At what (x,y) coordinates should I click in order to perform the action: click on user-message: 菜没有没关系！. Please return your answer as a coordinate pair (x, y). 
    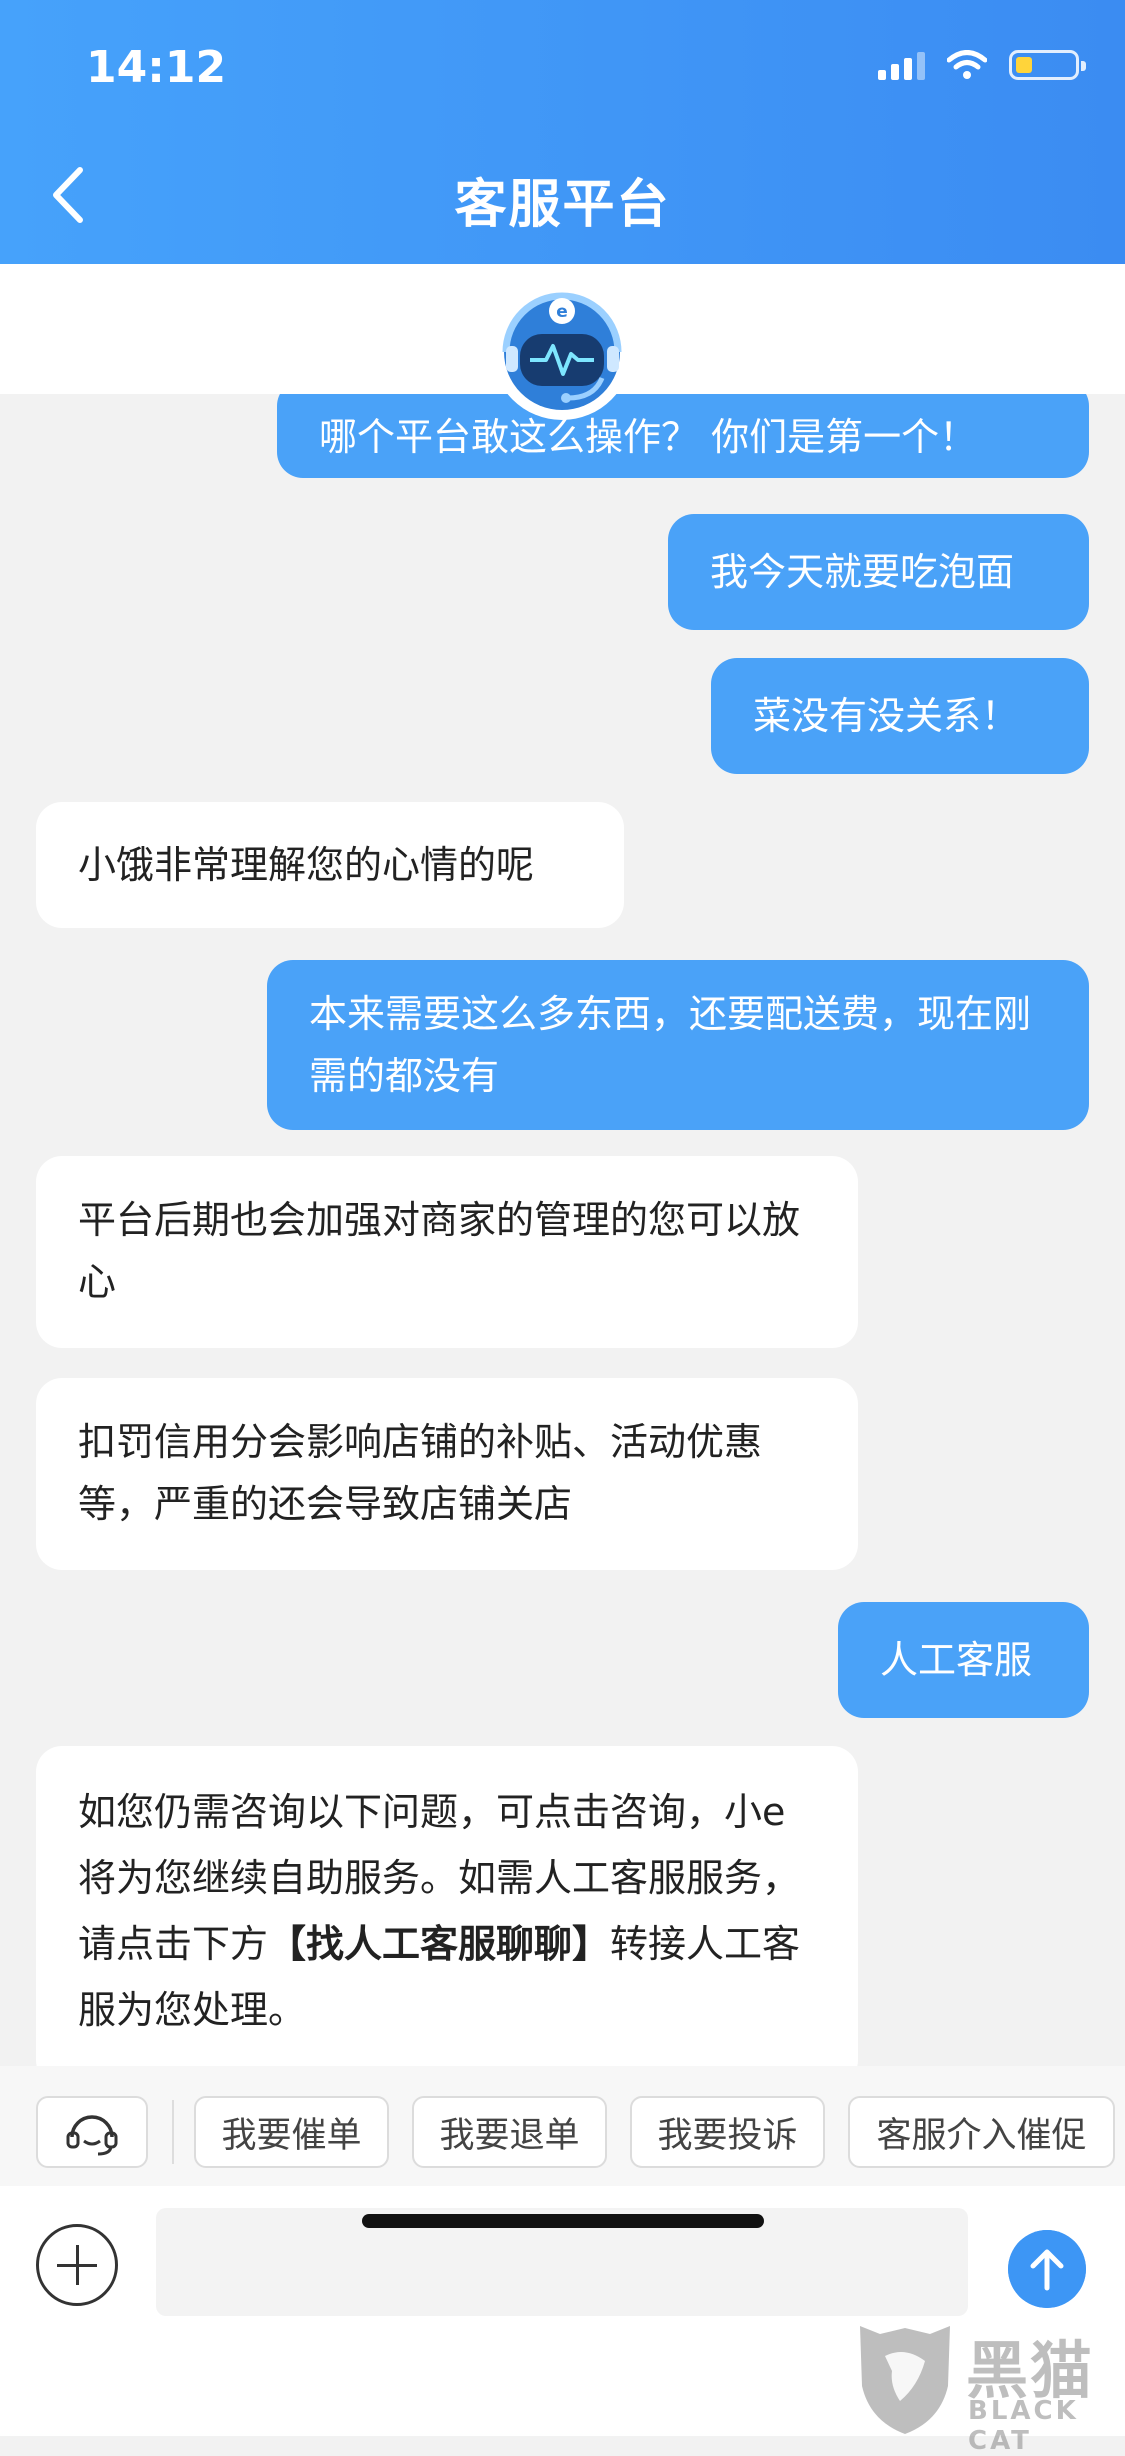
    Looking at the image, I should click on (900, 716).